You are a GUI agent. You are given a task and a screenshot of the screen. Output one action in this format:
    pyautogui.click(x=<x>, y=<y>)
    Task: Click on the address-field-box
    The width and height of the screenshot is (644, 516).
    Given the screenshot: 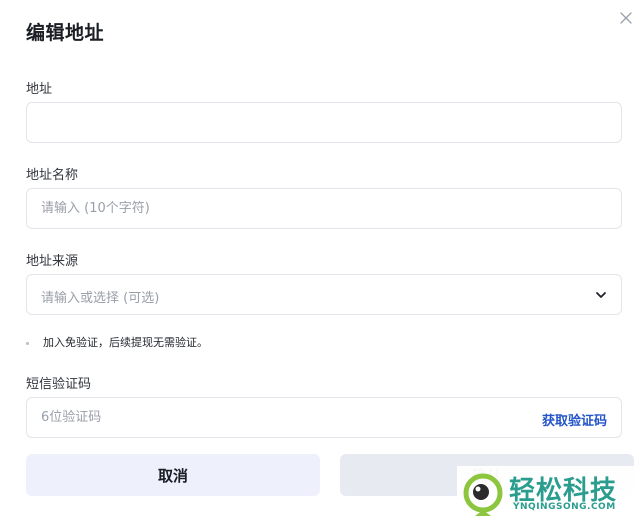 What is the action you would take?
    pyautogui.click(x=324, y=122)
    